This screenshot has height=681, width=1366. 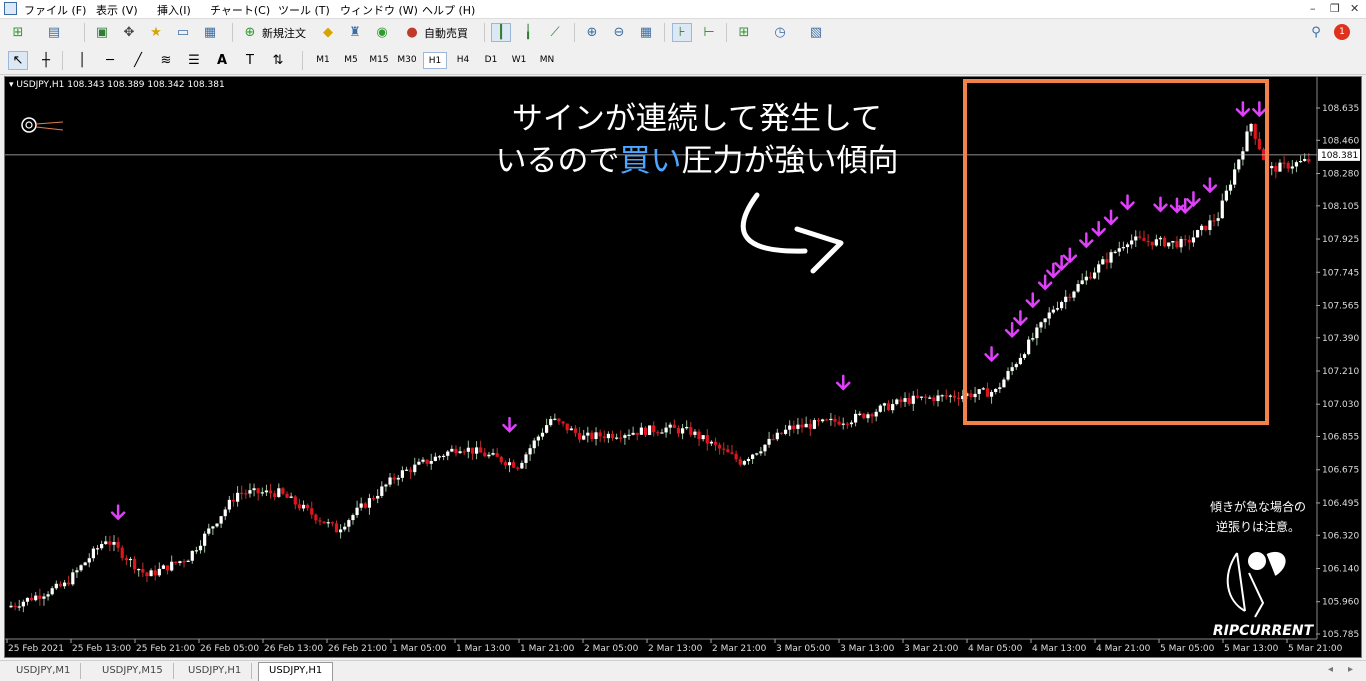 What do you see at coordinates (435, 60) in the screenshot?
I see `timeframe-h1: H1` at bounding box center [435, 60].